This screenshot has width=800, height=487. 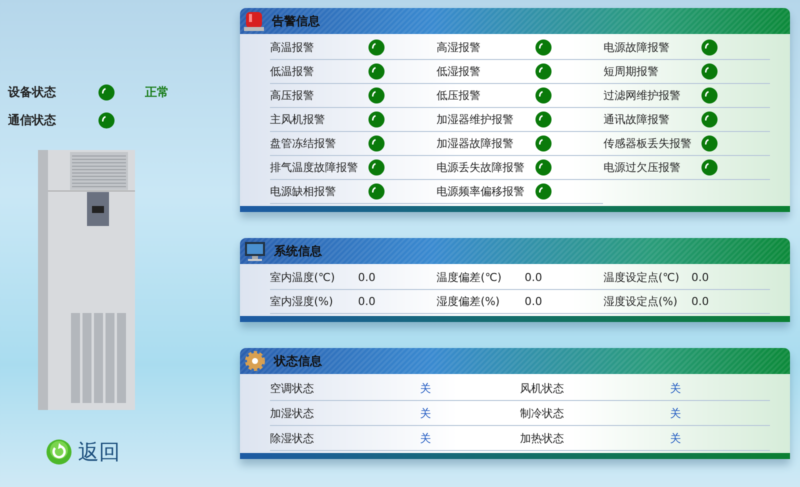 What do you see at coordinates (481, 167) in the screenshot?
I see `alarm-label: 电源丢失故障报警` at bounding box center [481, 167].